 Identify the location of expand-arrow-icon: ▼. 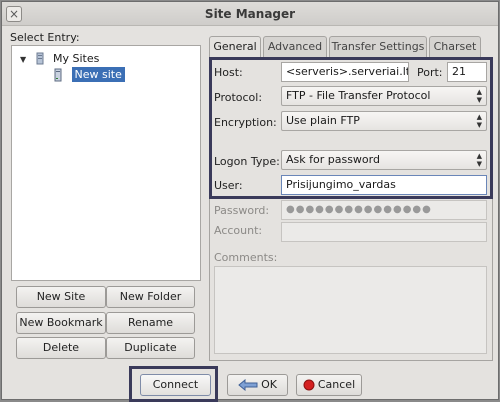
(25, 60).